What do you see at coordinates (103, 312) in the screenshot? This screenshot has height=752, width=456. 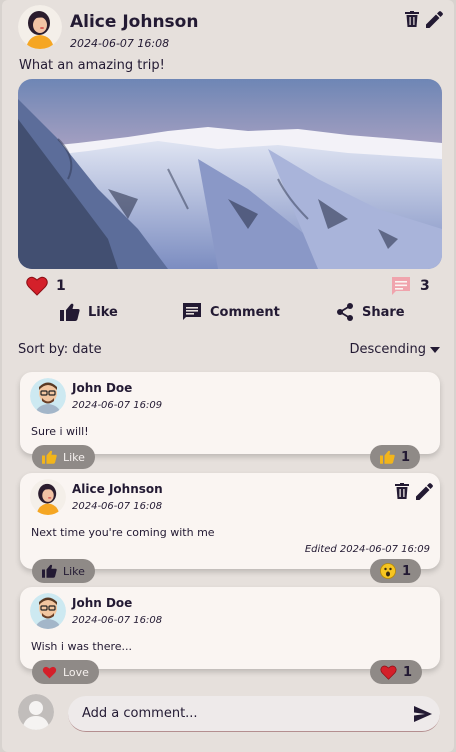 I see `like-button-label: Like` at bounding box center [103, 312].